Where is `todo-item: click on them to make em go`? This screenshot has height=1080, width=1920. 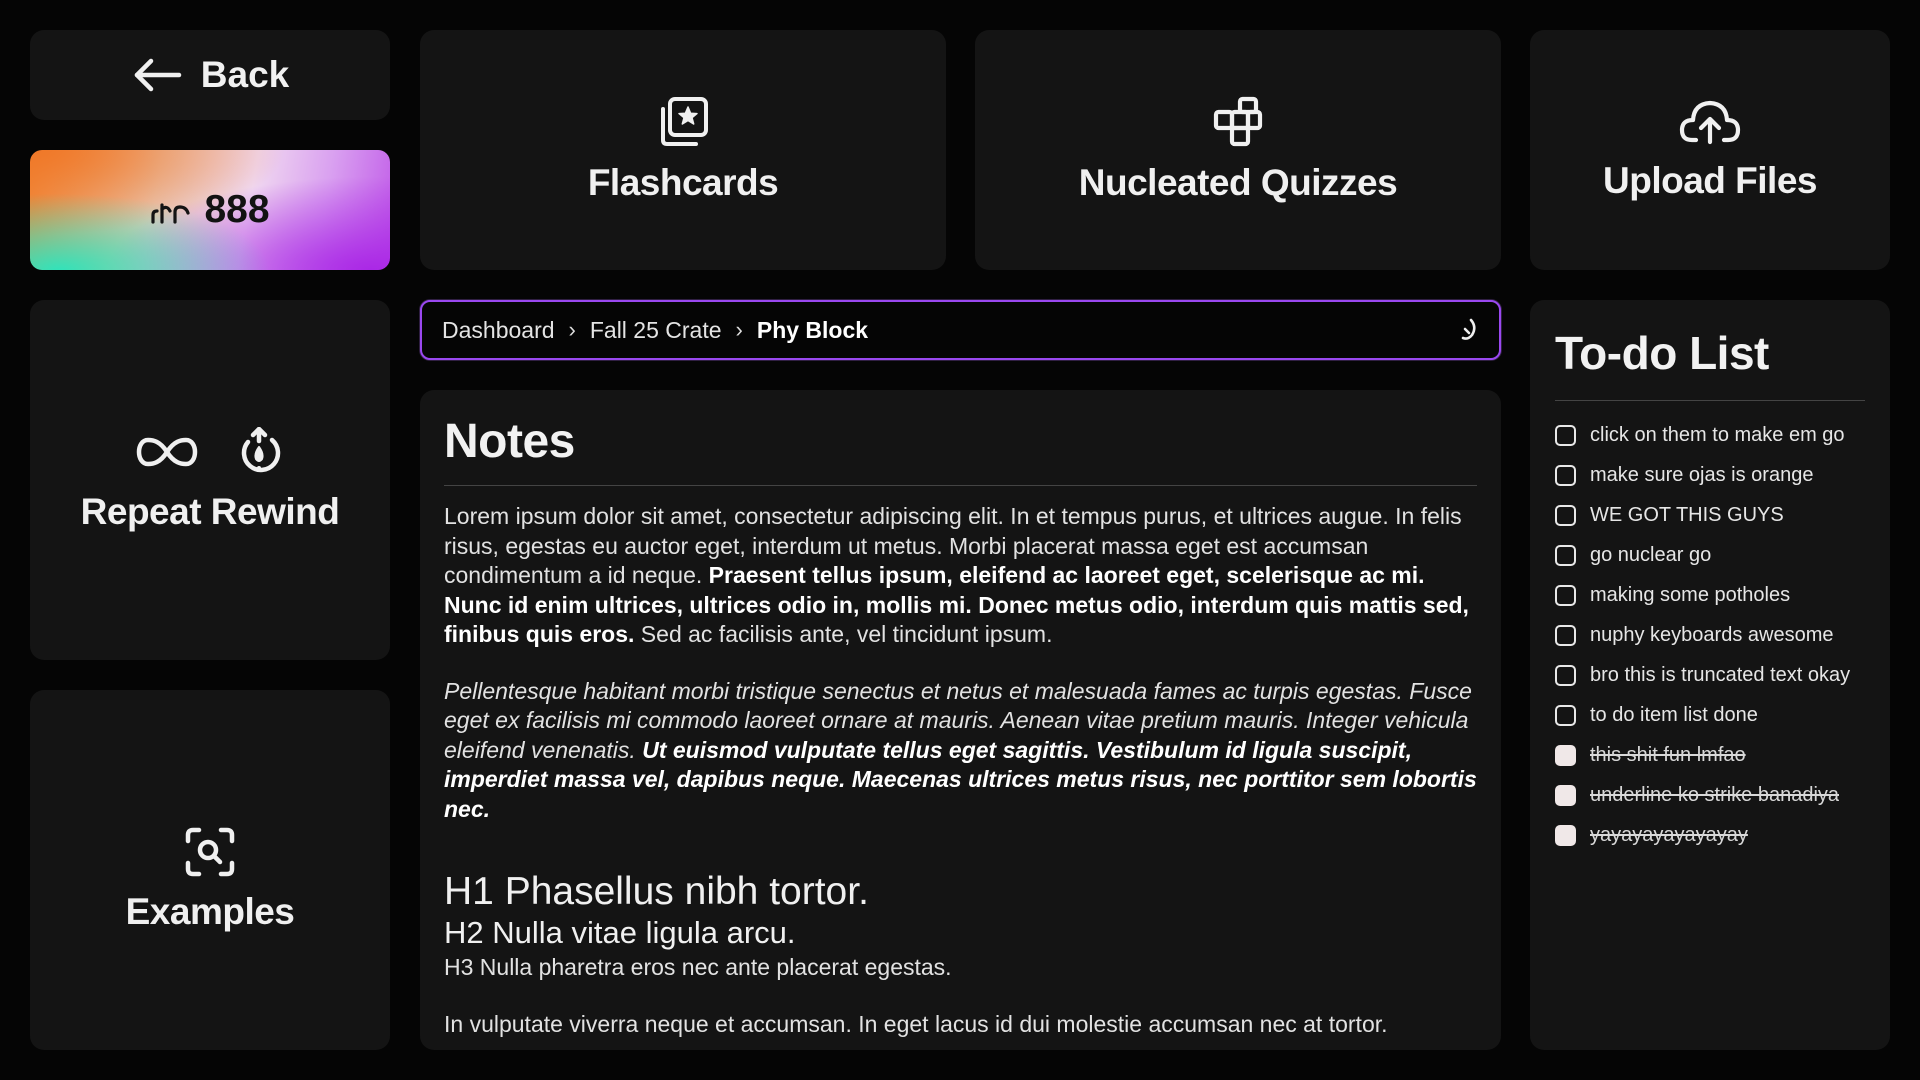
todo-item: click on them to make em go is located at coordinates (1710, 435).